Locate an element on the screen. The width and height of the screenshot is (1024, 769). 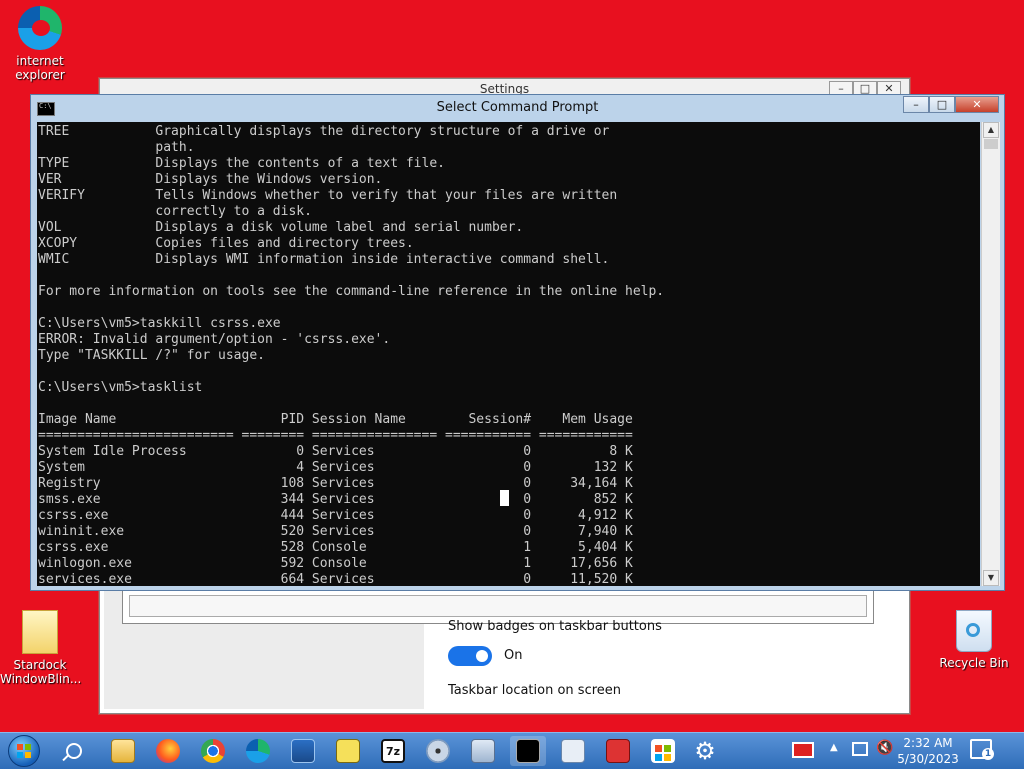
close-button: ✕ is located at coordinates (977, 104).